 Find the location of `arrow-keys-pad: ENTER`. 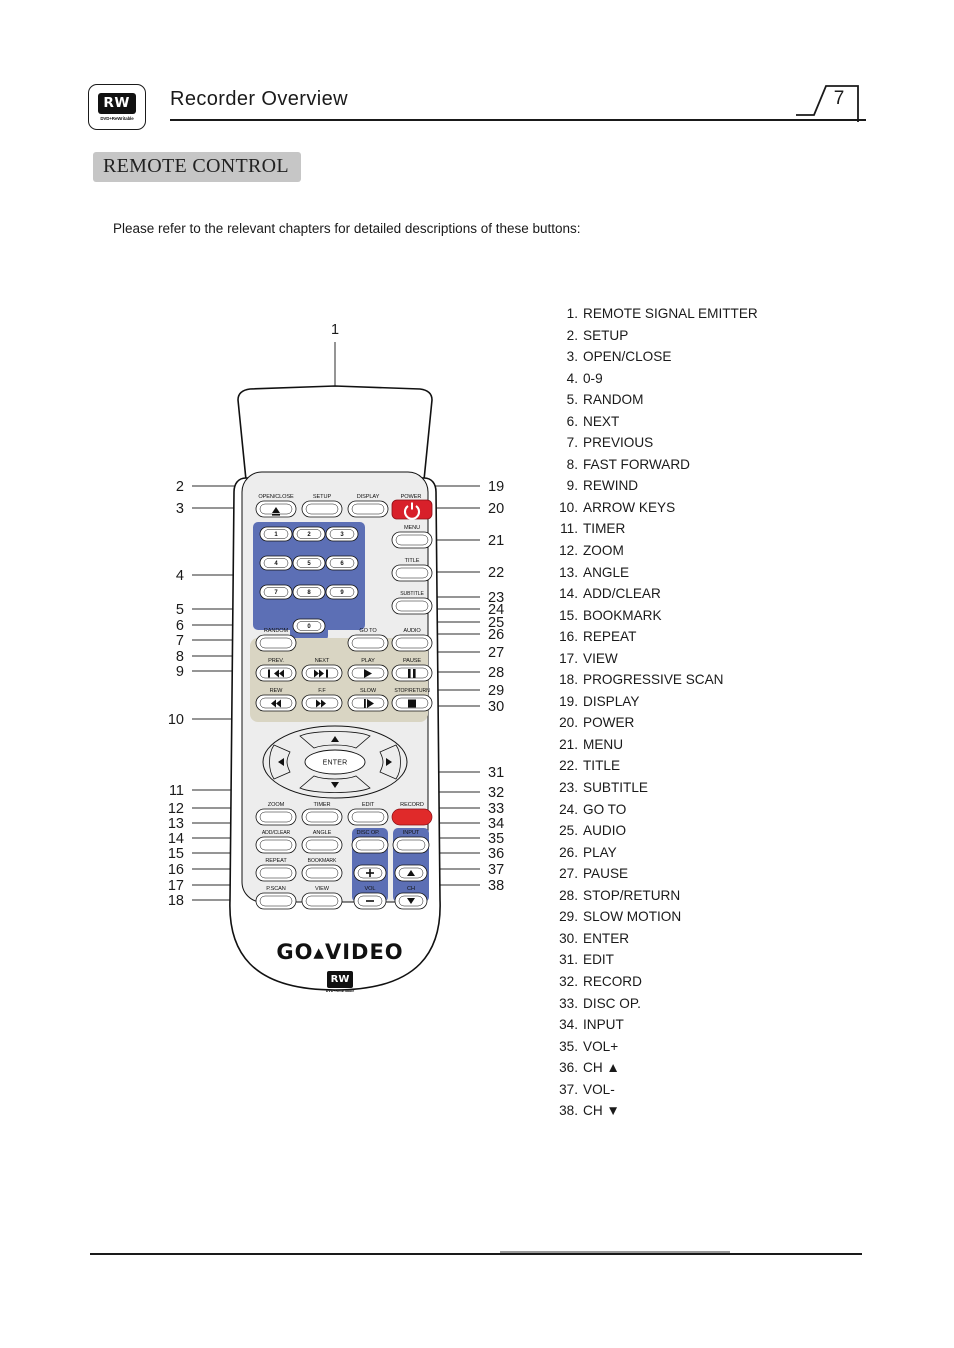

arrow-keys-pad: ENTER is located at coordinates (335, 762).